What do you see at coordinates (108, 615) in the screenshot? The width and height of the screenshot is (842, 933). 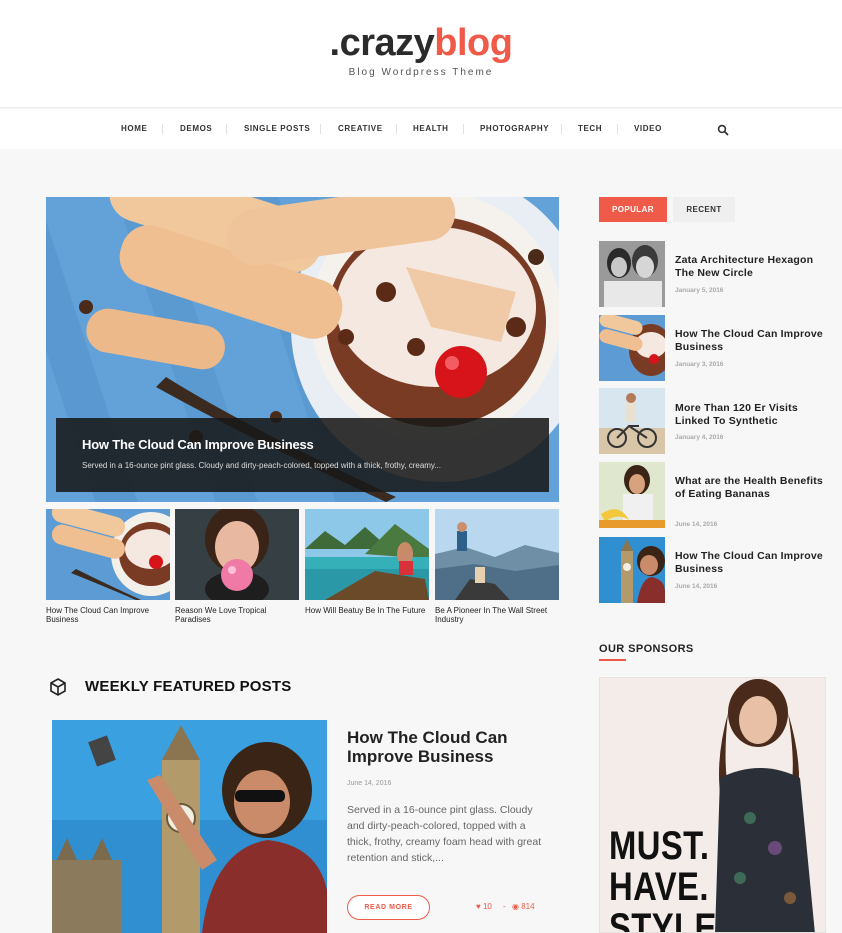 I see `thumb-caption-1: How The Cloud Can Improve Business` at bounding box center [108, 615].